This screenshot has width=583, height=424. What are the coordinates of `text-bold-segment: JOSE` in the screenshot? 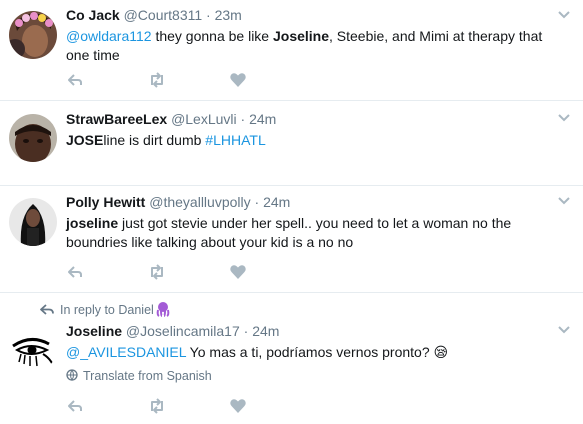 It's located at (85, 140).